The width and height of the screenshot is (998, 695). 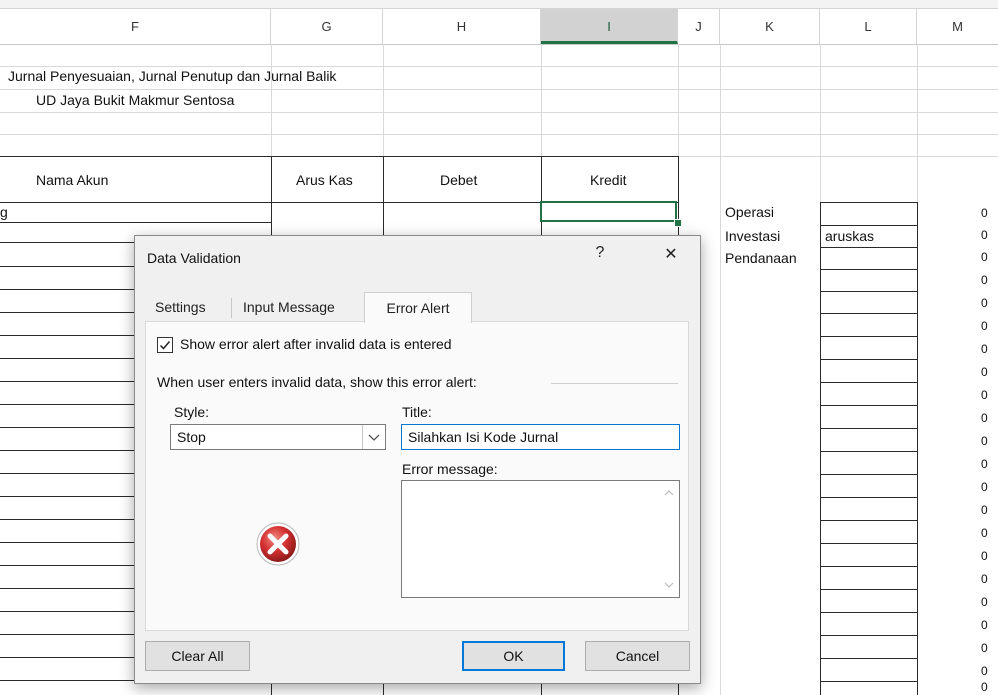 What do you see at coordinates (327, 26) in the screenshot?
I see `column-header-g: G` at bounding box center [327, 26].